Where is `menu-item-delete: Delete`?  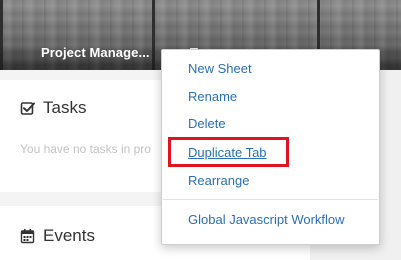 menu-item-delete: Delete is located at coordinates (207, 123).